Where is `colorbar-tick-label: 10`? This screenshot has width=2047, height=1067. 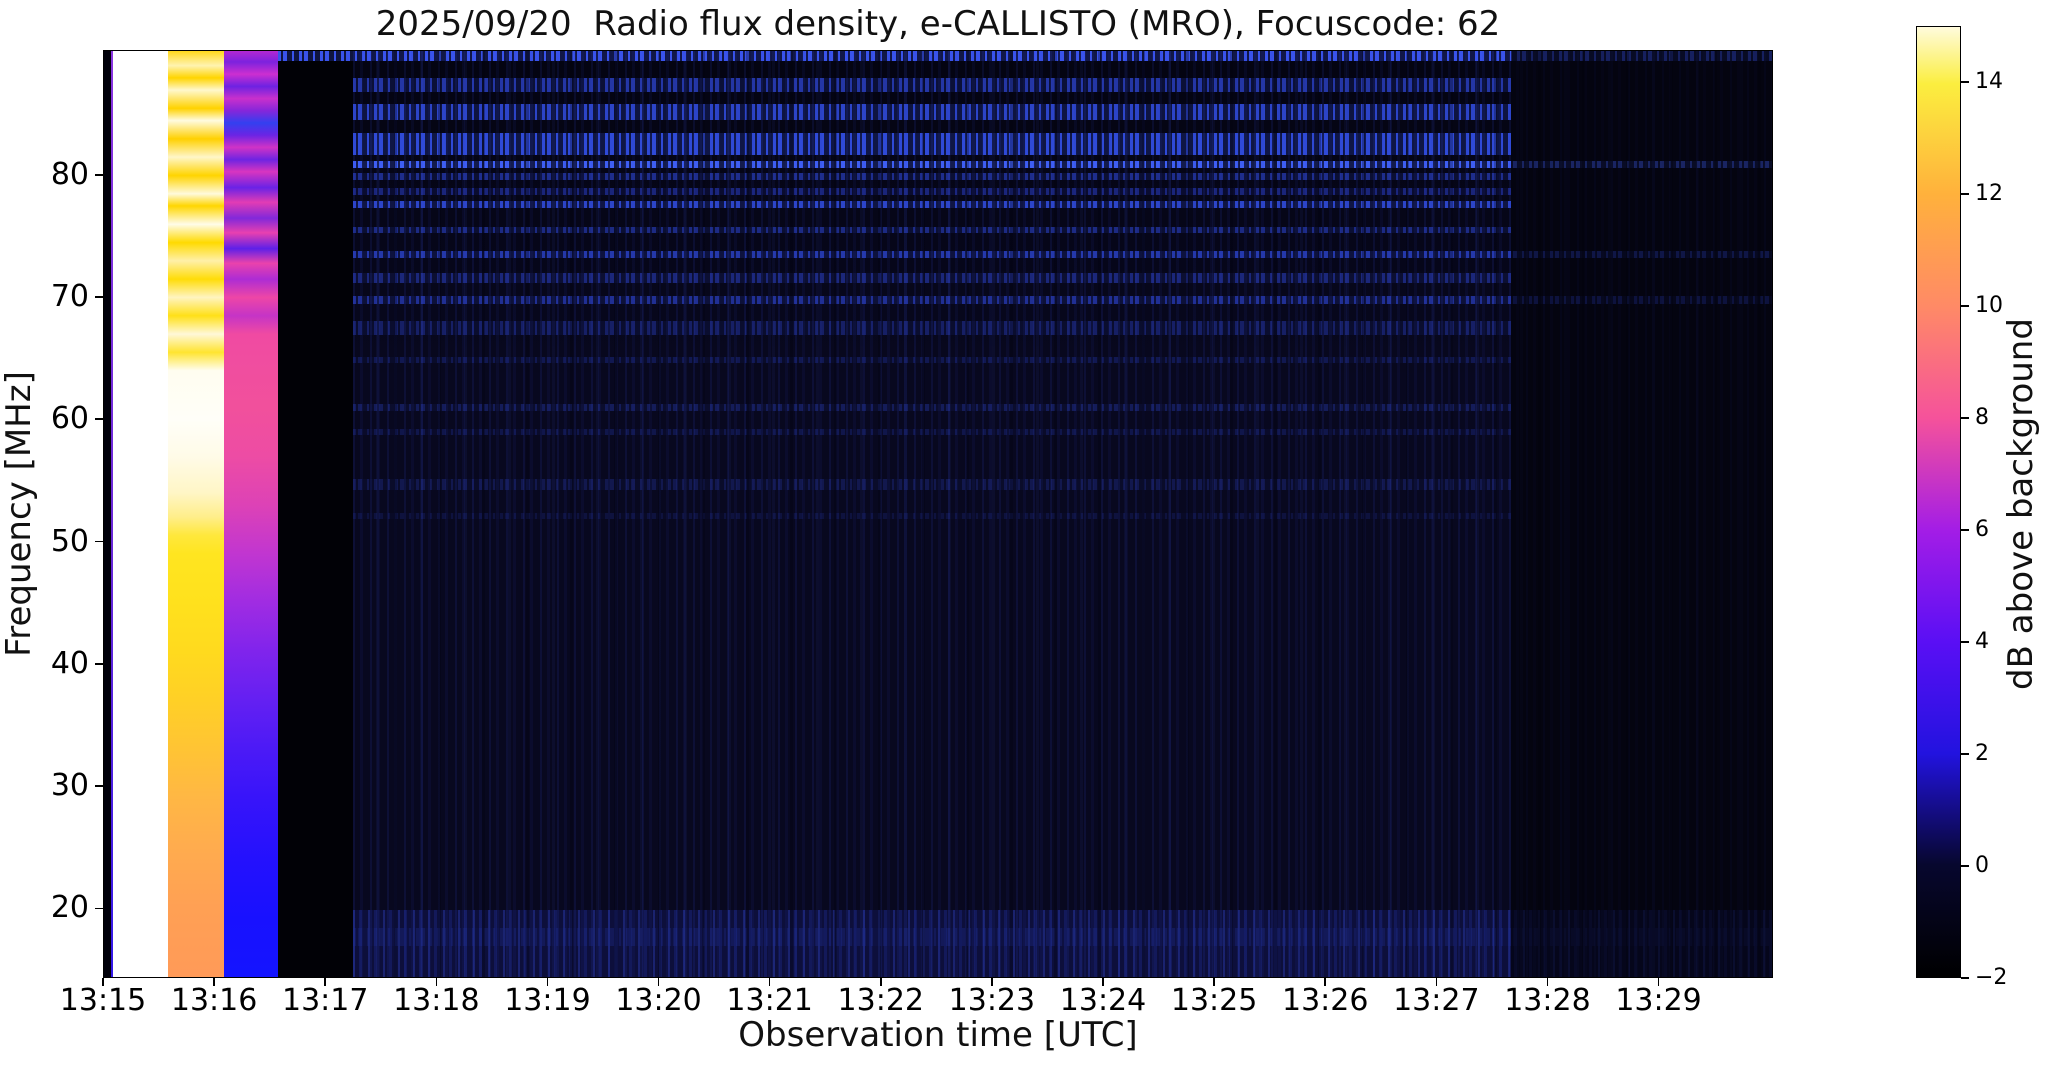 colorbar-tick-label: 10 is located at coordinates (1989, 305).